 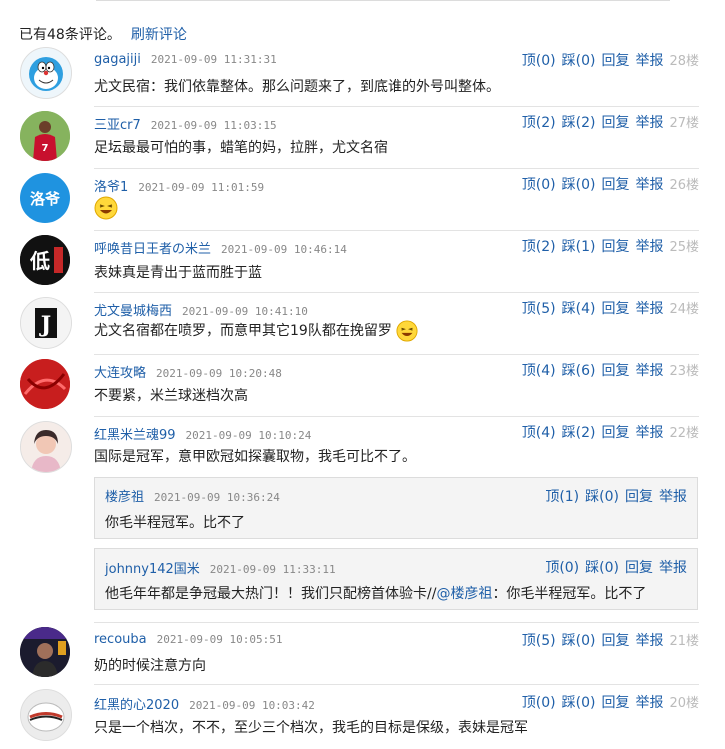 I want to click on comment-time: 2021-09-09 10:41:10, so click(x=245, y=311).